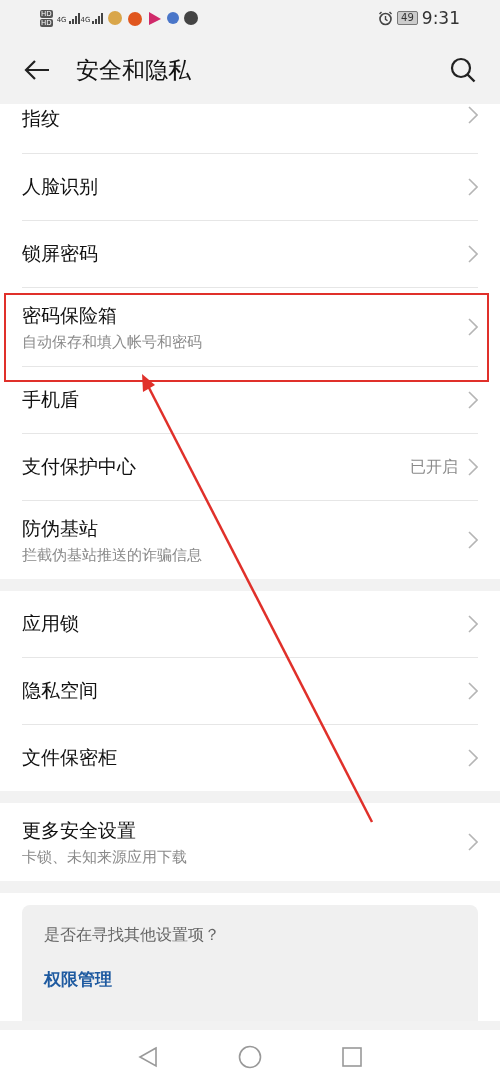  What do you see at coordinates (148, 1057) in the screenshot?
I see `back-icon` at bounding box center [148, 1057].